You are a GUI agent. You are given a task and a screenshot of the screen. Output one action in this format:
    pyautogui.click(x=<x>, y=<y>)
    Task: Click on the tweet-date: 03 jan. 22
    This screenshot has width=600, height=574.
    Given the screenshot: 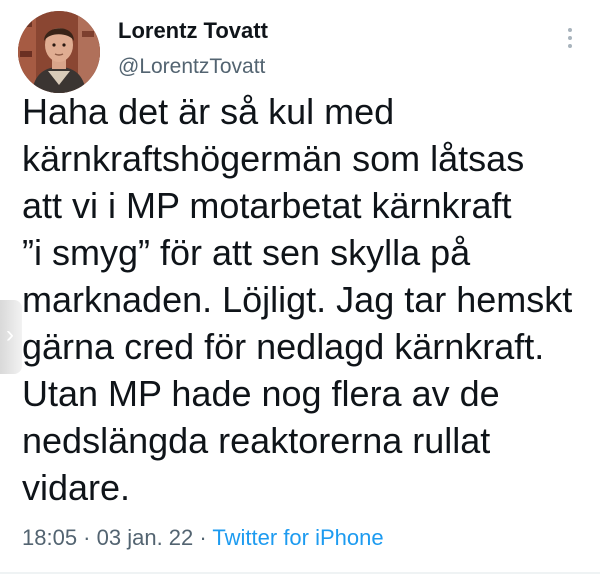 What is the action you would take?
    pyautogui.click(x=145, y=537)
    